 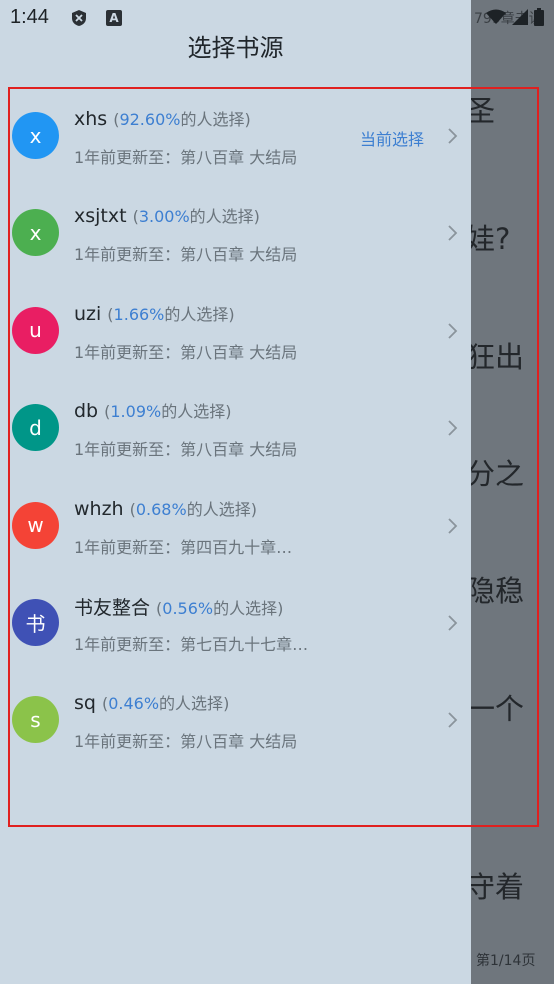 I want to click on reader-line: 分之, so click(x=495, y=474).